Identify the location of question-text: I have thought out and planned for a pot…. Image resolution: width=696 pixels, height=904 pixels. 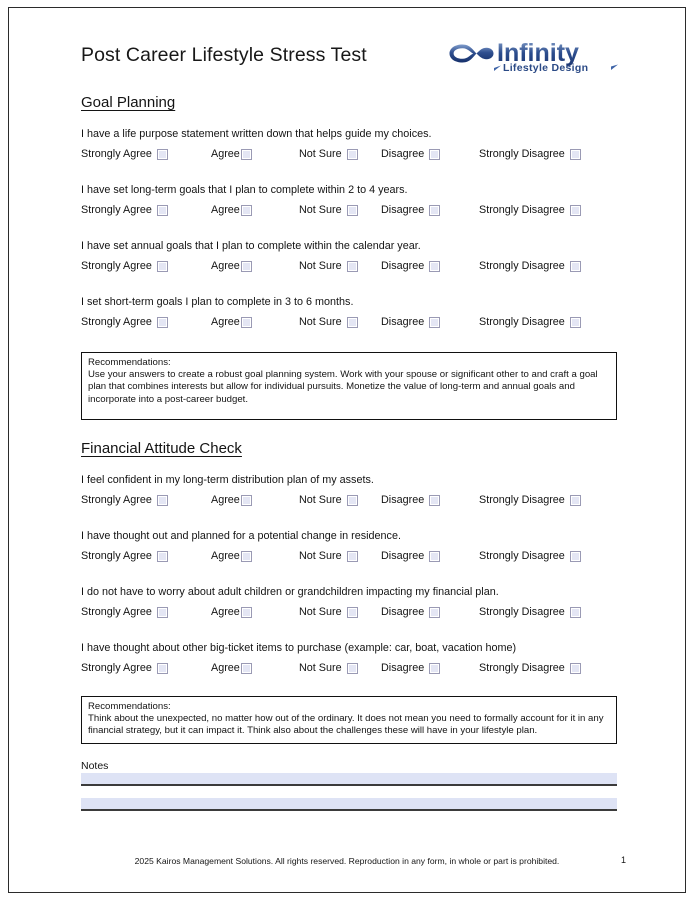
(241, 536).